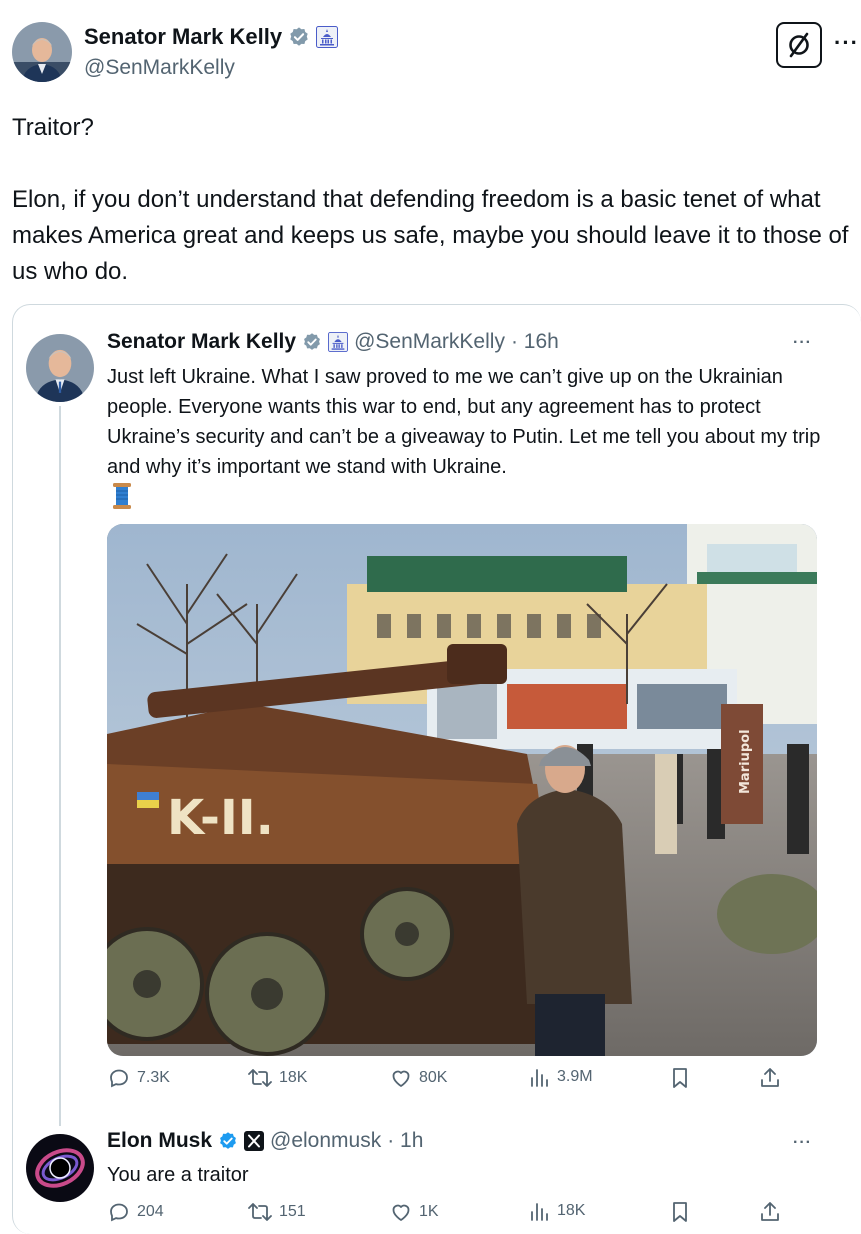 This screenshot has width=861, height=1234. Describe the element at coordinates (220, 818) in the screenshot. I see `svg-text: K-II.` at that location.